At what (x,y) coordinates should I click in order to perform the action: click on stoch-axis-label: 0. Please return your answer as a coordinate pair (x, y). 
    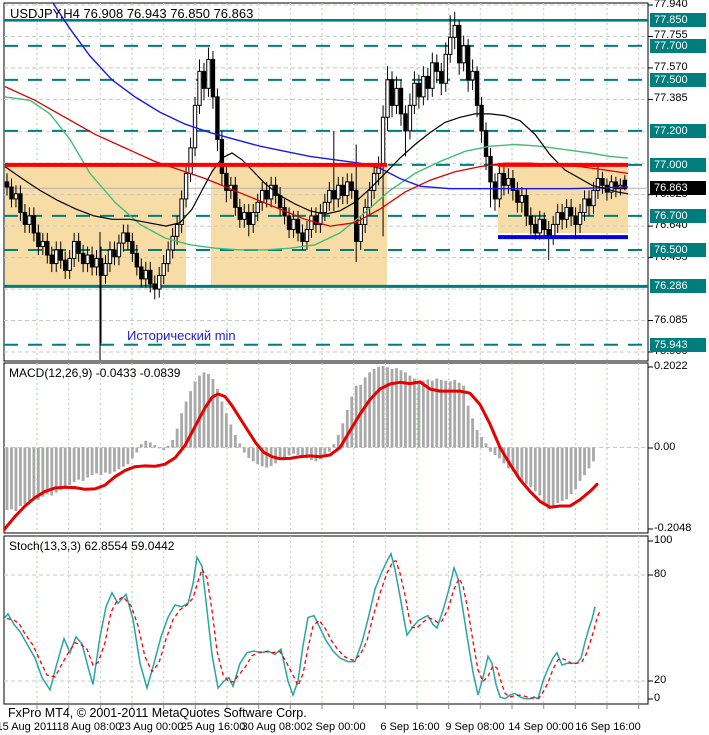
    Looking at the image, I should click on (657, 698).